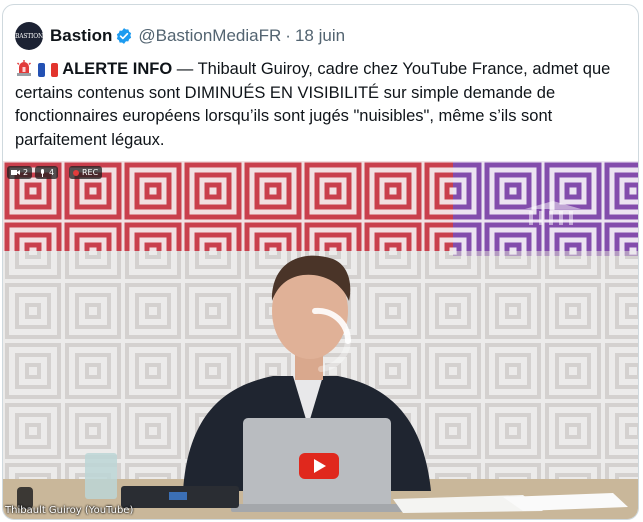 Image resolution: width=643 pixels, height=522 pixels. I want to click on camera-icon, so click(15, 172).